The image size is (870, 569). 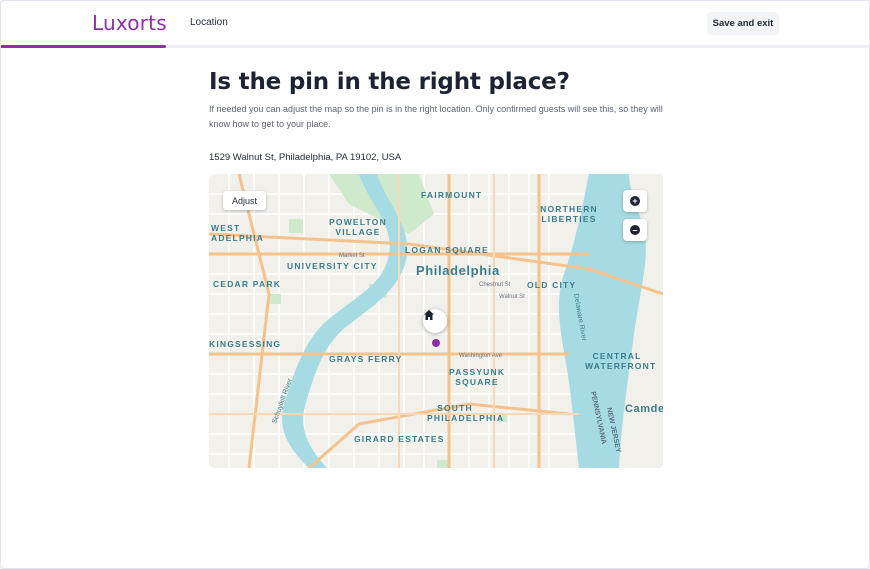 I want to click on map-label-philadelphia: Philadelphia, so click(x=458, y=270).